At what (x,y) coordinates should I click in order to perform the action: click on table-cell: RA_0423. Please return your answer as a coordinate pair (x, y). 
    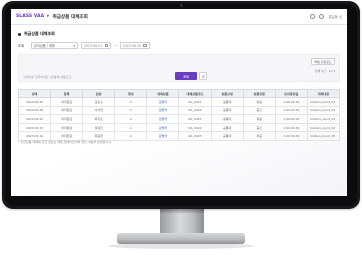
    Looking at the image, I should click on (195, 119).